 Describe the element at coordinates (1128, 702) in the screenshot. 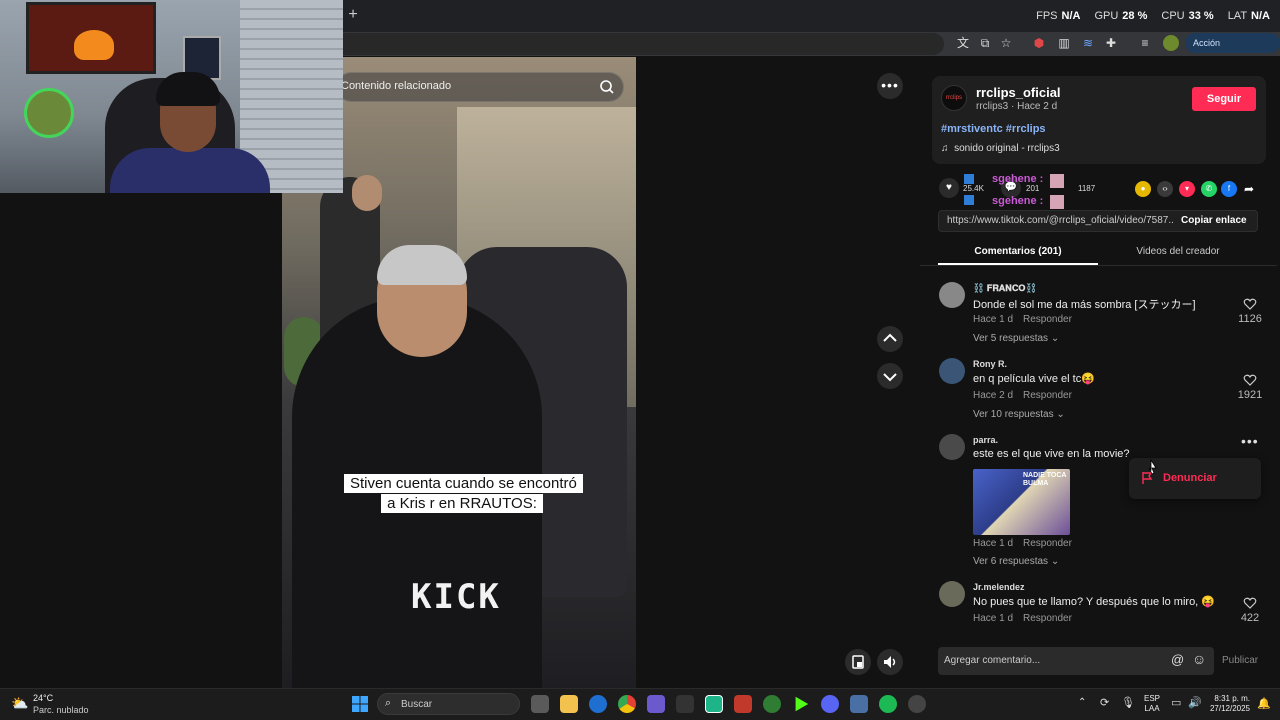

I see `microphone-icon: 🎙` at that location.